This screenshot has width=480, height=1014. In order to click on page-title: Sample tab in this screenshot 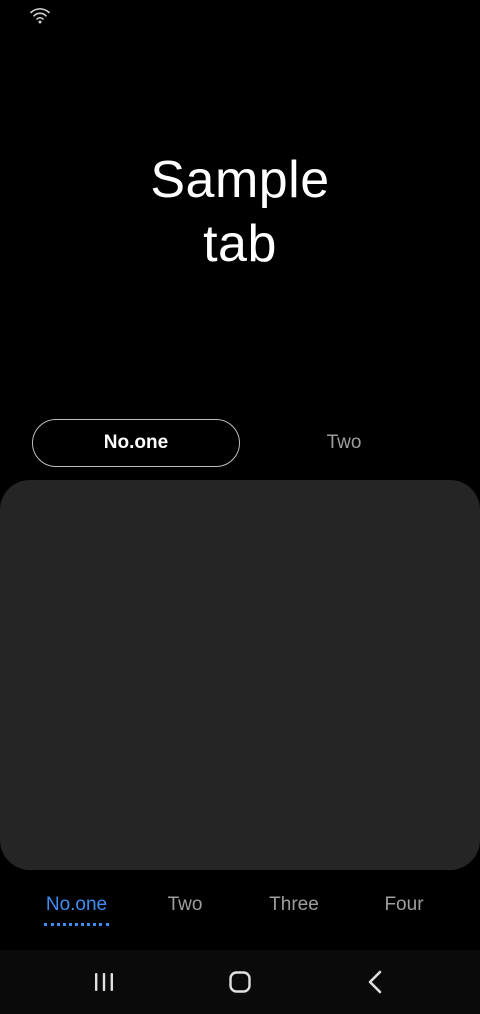, I will do `click(240, 212)`.